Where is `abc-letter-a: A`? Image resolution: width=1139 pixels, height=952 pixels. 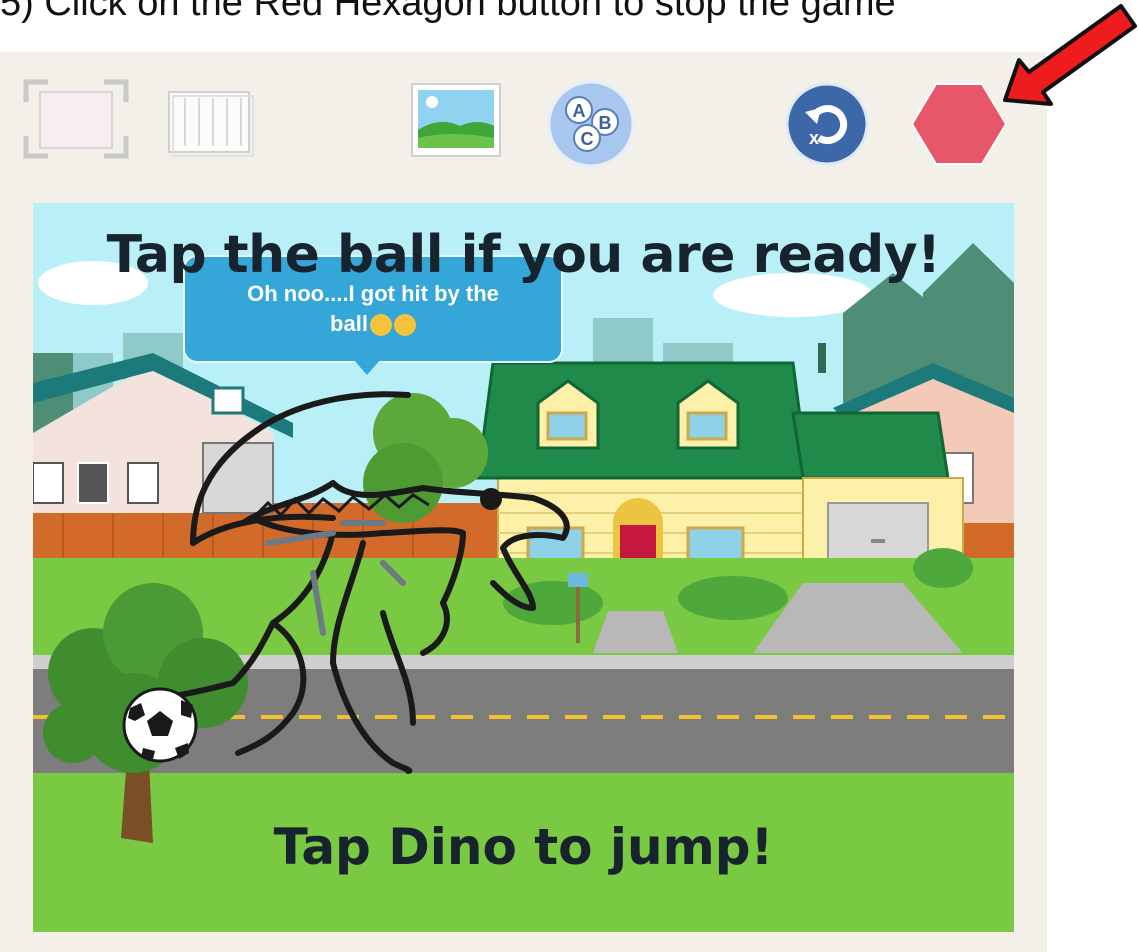 abc-letter-a: A is located at coordinates (579, 111).